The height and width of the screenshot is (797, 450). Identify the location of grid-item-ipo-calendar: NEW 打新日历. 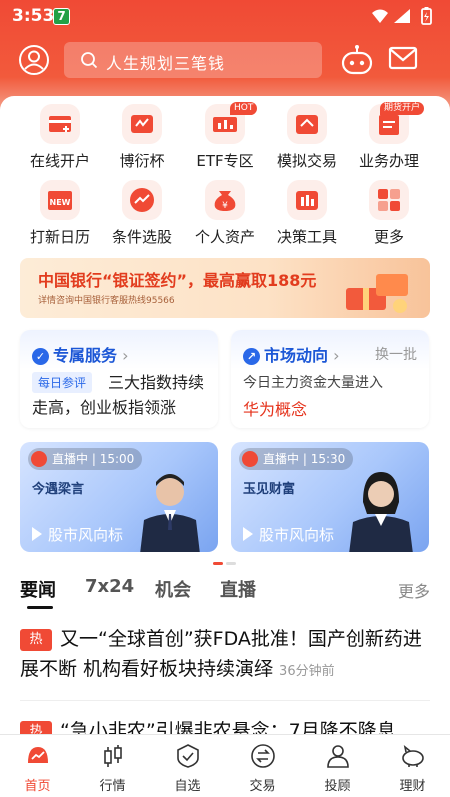
(60, 215).